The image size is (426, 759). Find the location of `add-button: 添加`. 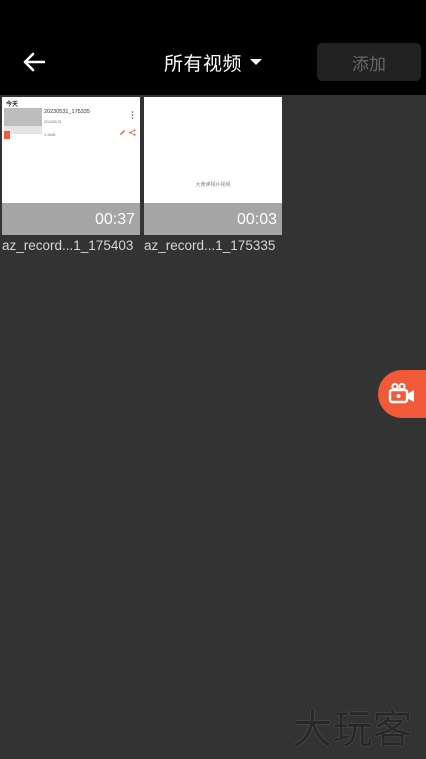

add-button: 添加 is located at coordinates (369, 62).